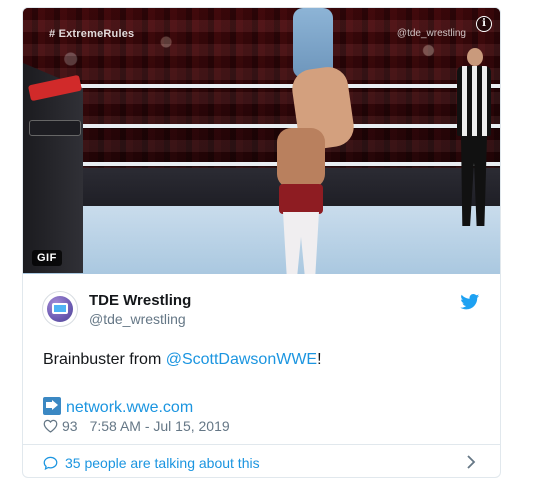 The image size is (533, 481). I want to click on card-link: network.wwe.com, so click(118, 405).